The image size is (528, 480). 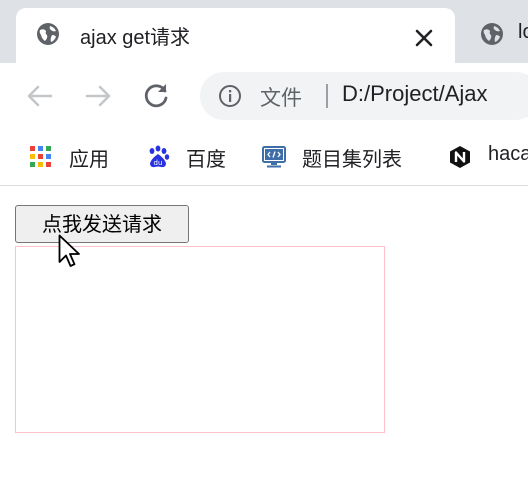 What do you see at coordinates (40, 156) in the screenshot?
I see `apps-grid-icon` at bounding box center [40, 156].